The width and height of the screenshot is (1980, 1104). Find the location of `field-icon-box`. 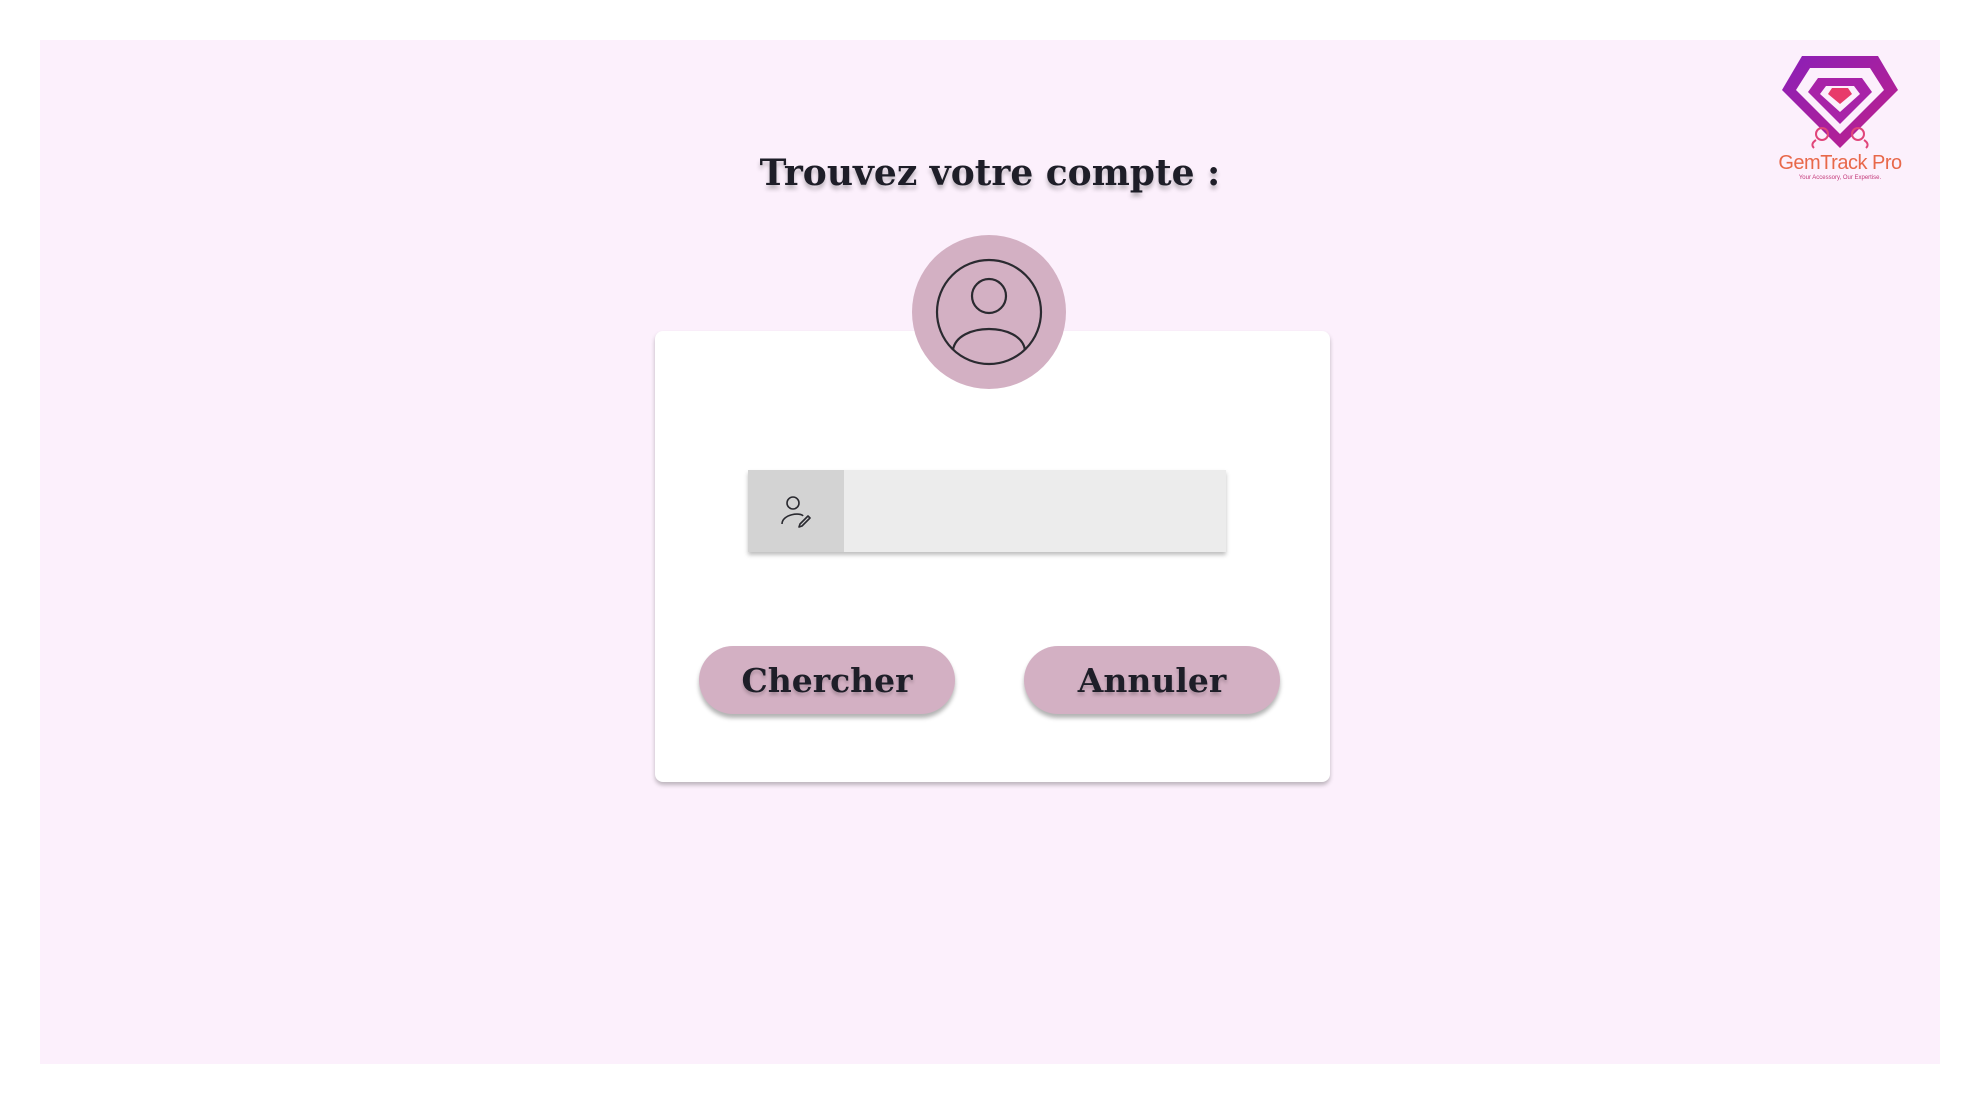

field-icon-box is located at coordinates (796, 511).